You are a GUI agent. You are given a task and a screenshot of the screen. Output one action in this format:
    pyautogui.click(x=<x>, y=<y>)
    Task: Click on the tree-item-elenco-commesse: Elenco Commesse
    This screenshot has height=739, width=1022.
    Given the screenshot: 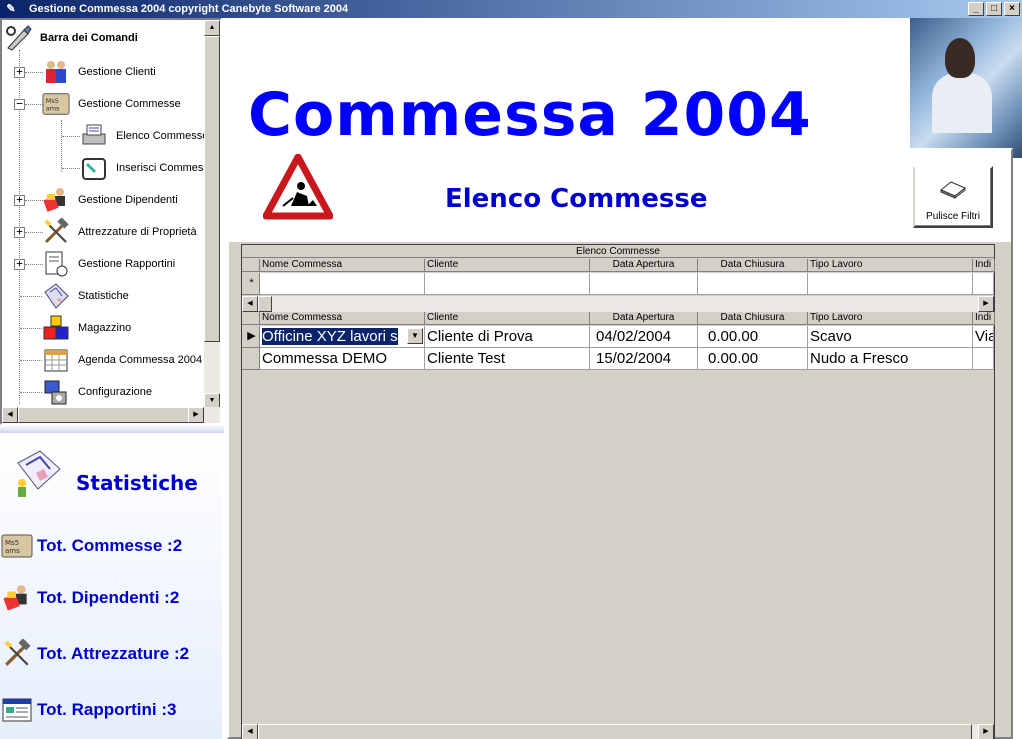 What is the action you would take?
    pyautogui.click(x=144, y=136)
    